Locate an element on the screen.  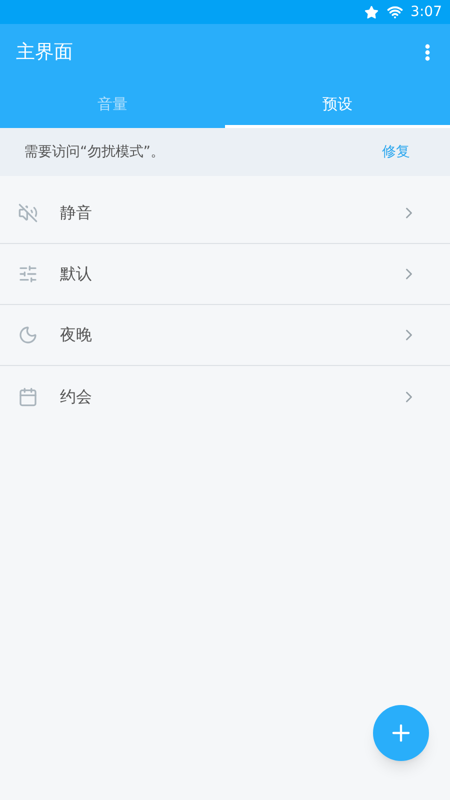
preset-row: 约会 is located at coordinates (225, 396).